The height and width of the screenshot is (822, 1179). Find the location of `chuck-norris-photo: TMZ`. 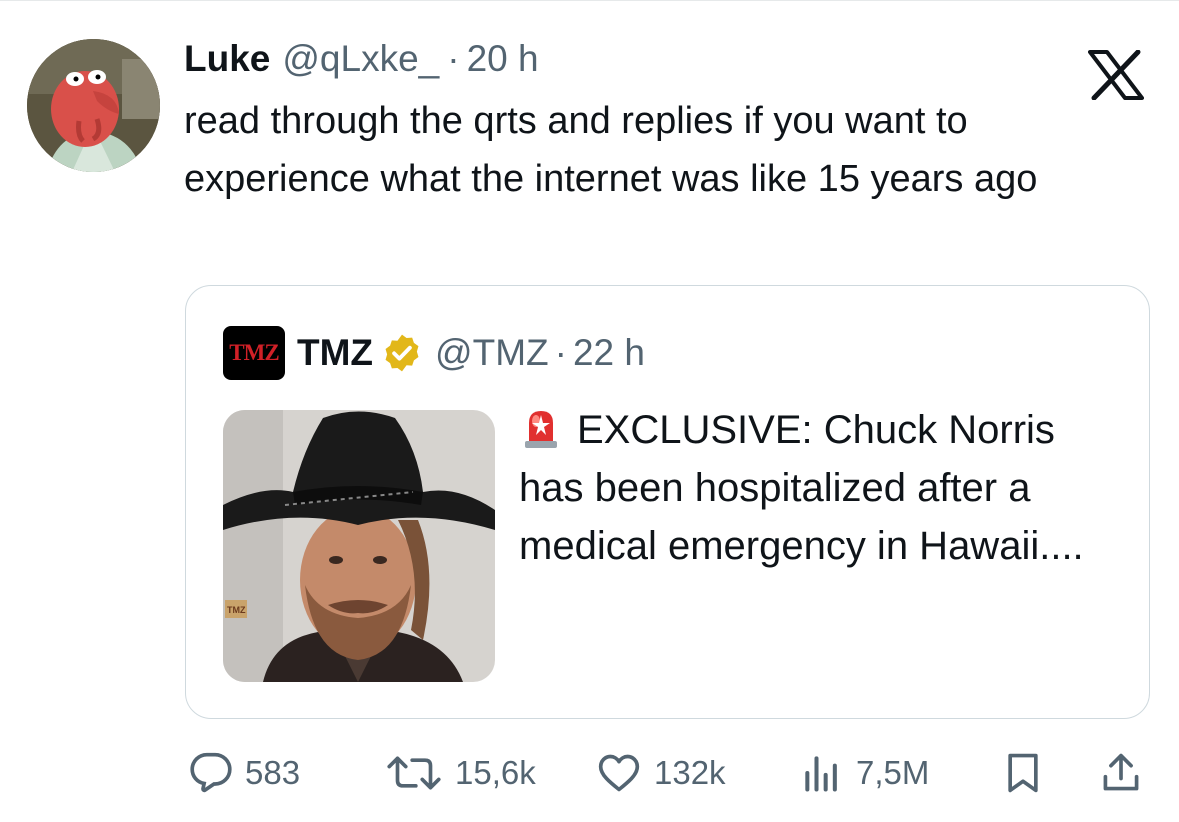

chuck-norris-photo: TMZ is located at coordinates (359, 546).